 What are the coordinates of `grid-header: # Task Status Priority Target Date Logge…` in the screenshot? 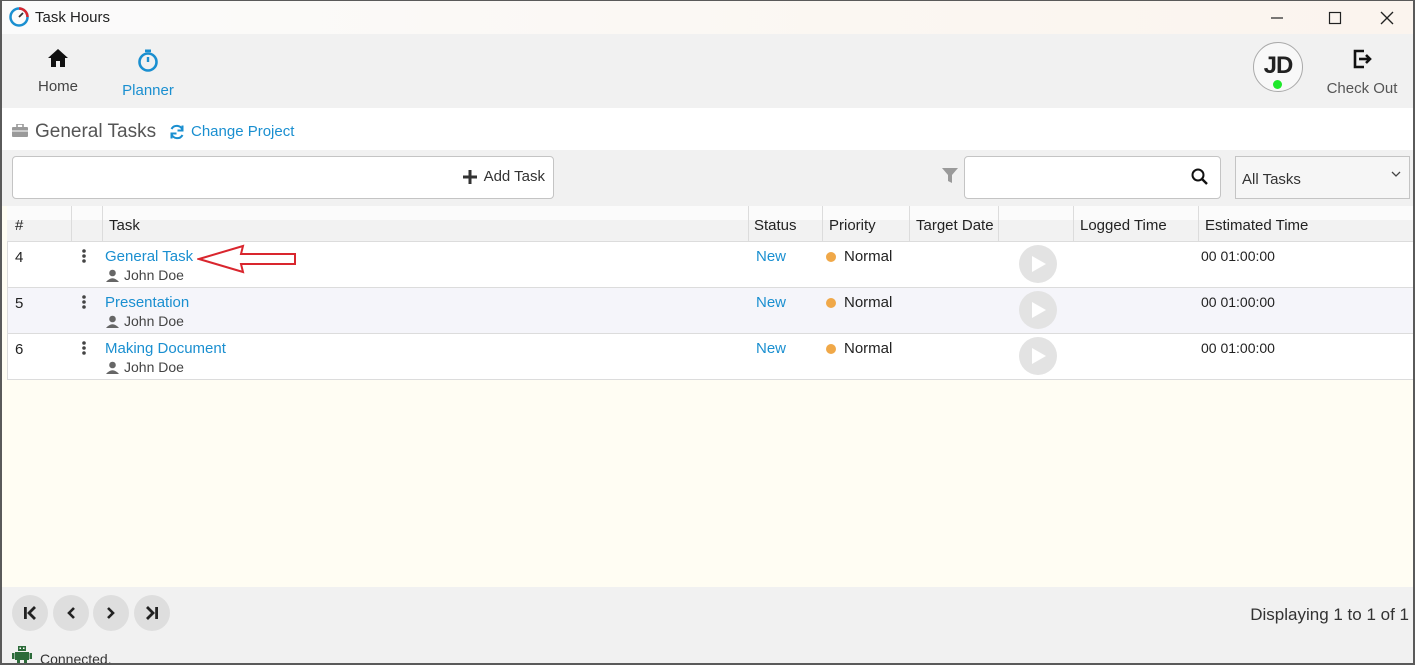 It's located at (710, 224).